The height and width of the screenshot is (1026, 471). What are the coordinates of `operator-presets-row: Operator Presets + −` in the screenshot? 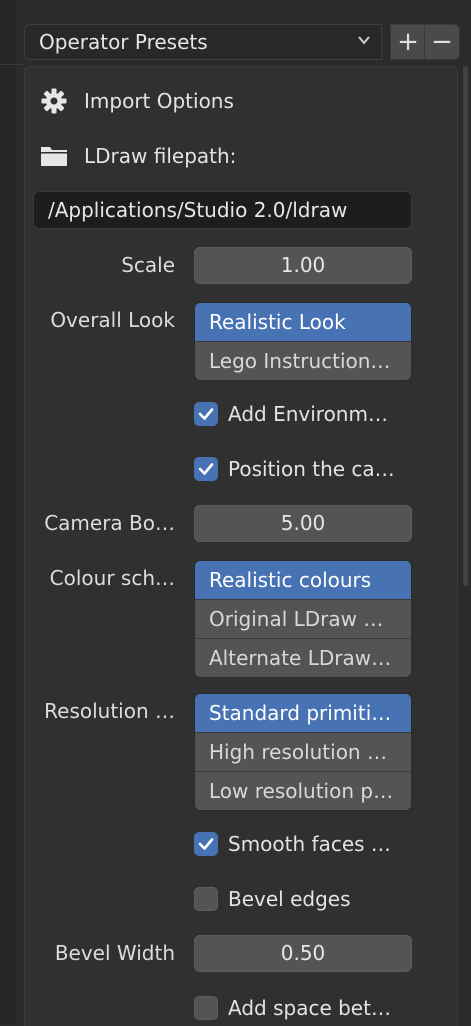 It's located at (242, 42).